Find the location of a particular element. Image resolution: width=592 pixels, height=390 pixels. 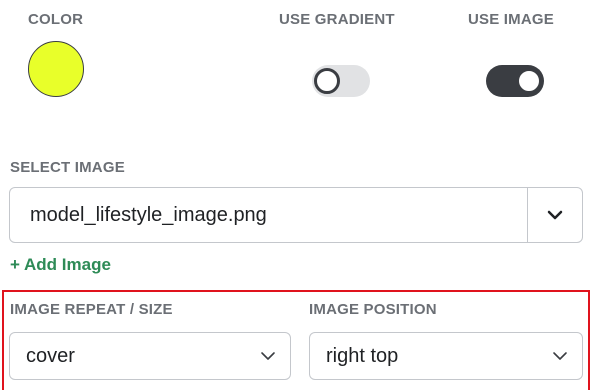

color-swatch is located at coordinates (56, 69).